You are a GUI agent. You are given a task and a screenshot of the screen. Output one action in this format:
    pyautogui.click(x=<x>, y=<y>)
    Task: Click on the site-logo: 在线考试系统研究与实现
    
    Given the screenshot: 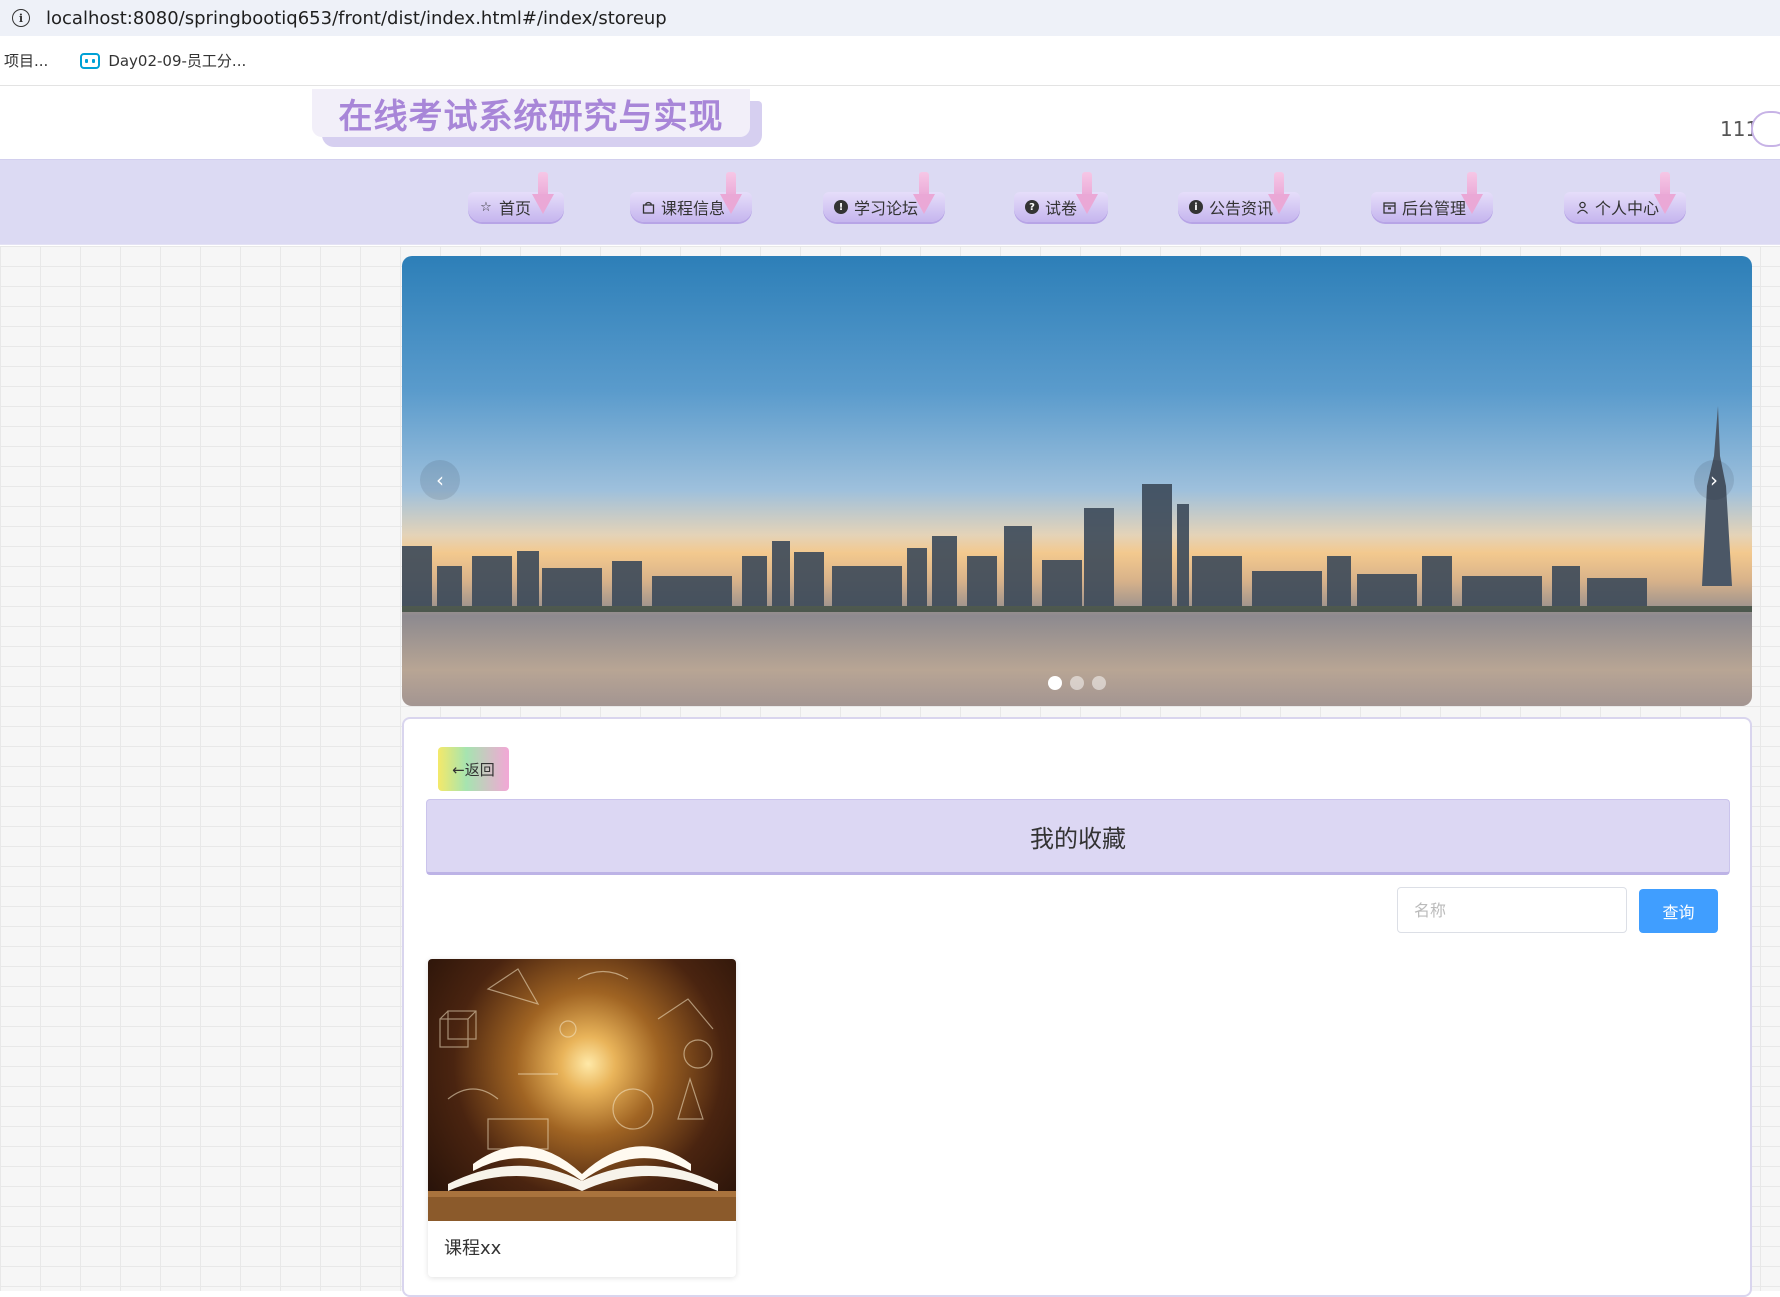 What is the action you would take?
    pyautogui.click(x=537, y=118)
    